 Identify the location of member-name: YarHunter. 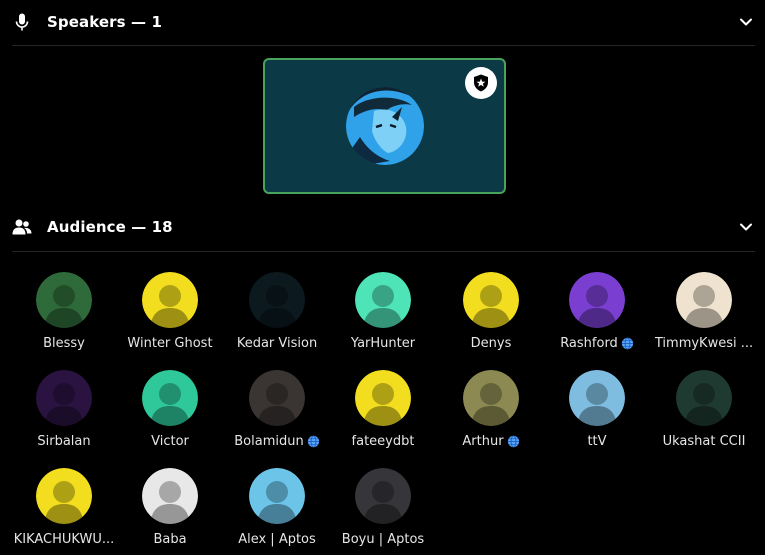
(383, 343).